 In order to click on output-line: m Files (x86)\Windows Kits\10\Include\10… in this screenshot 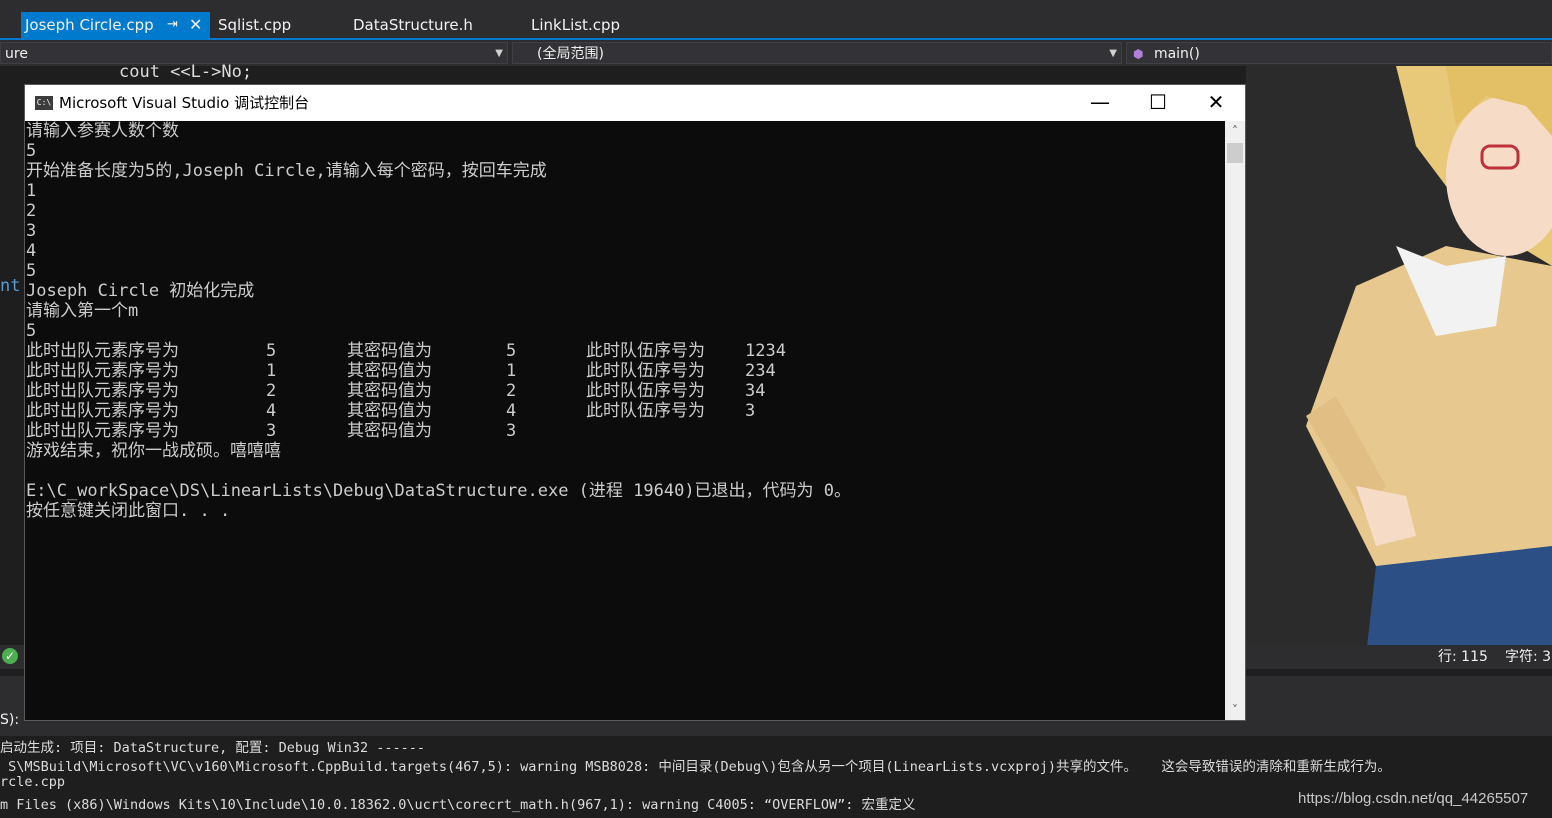, I will do `click(458, 805)`.